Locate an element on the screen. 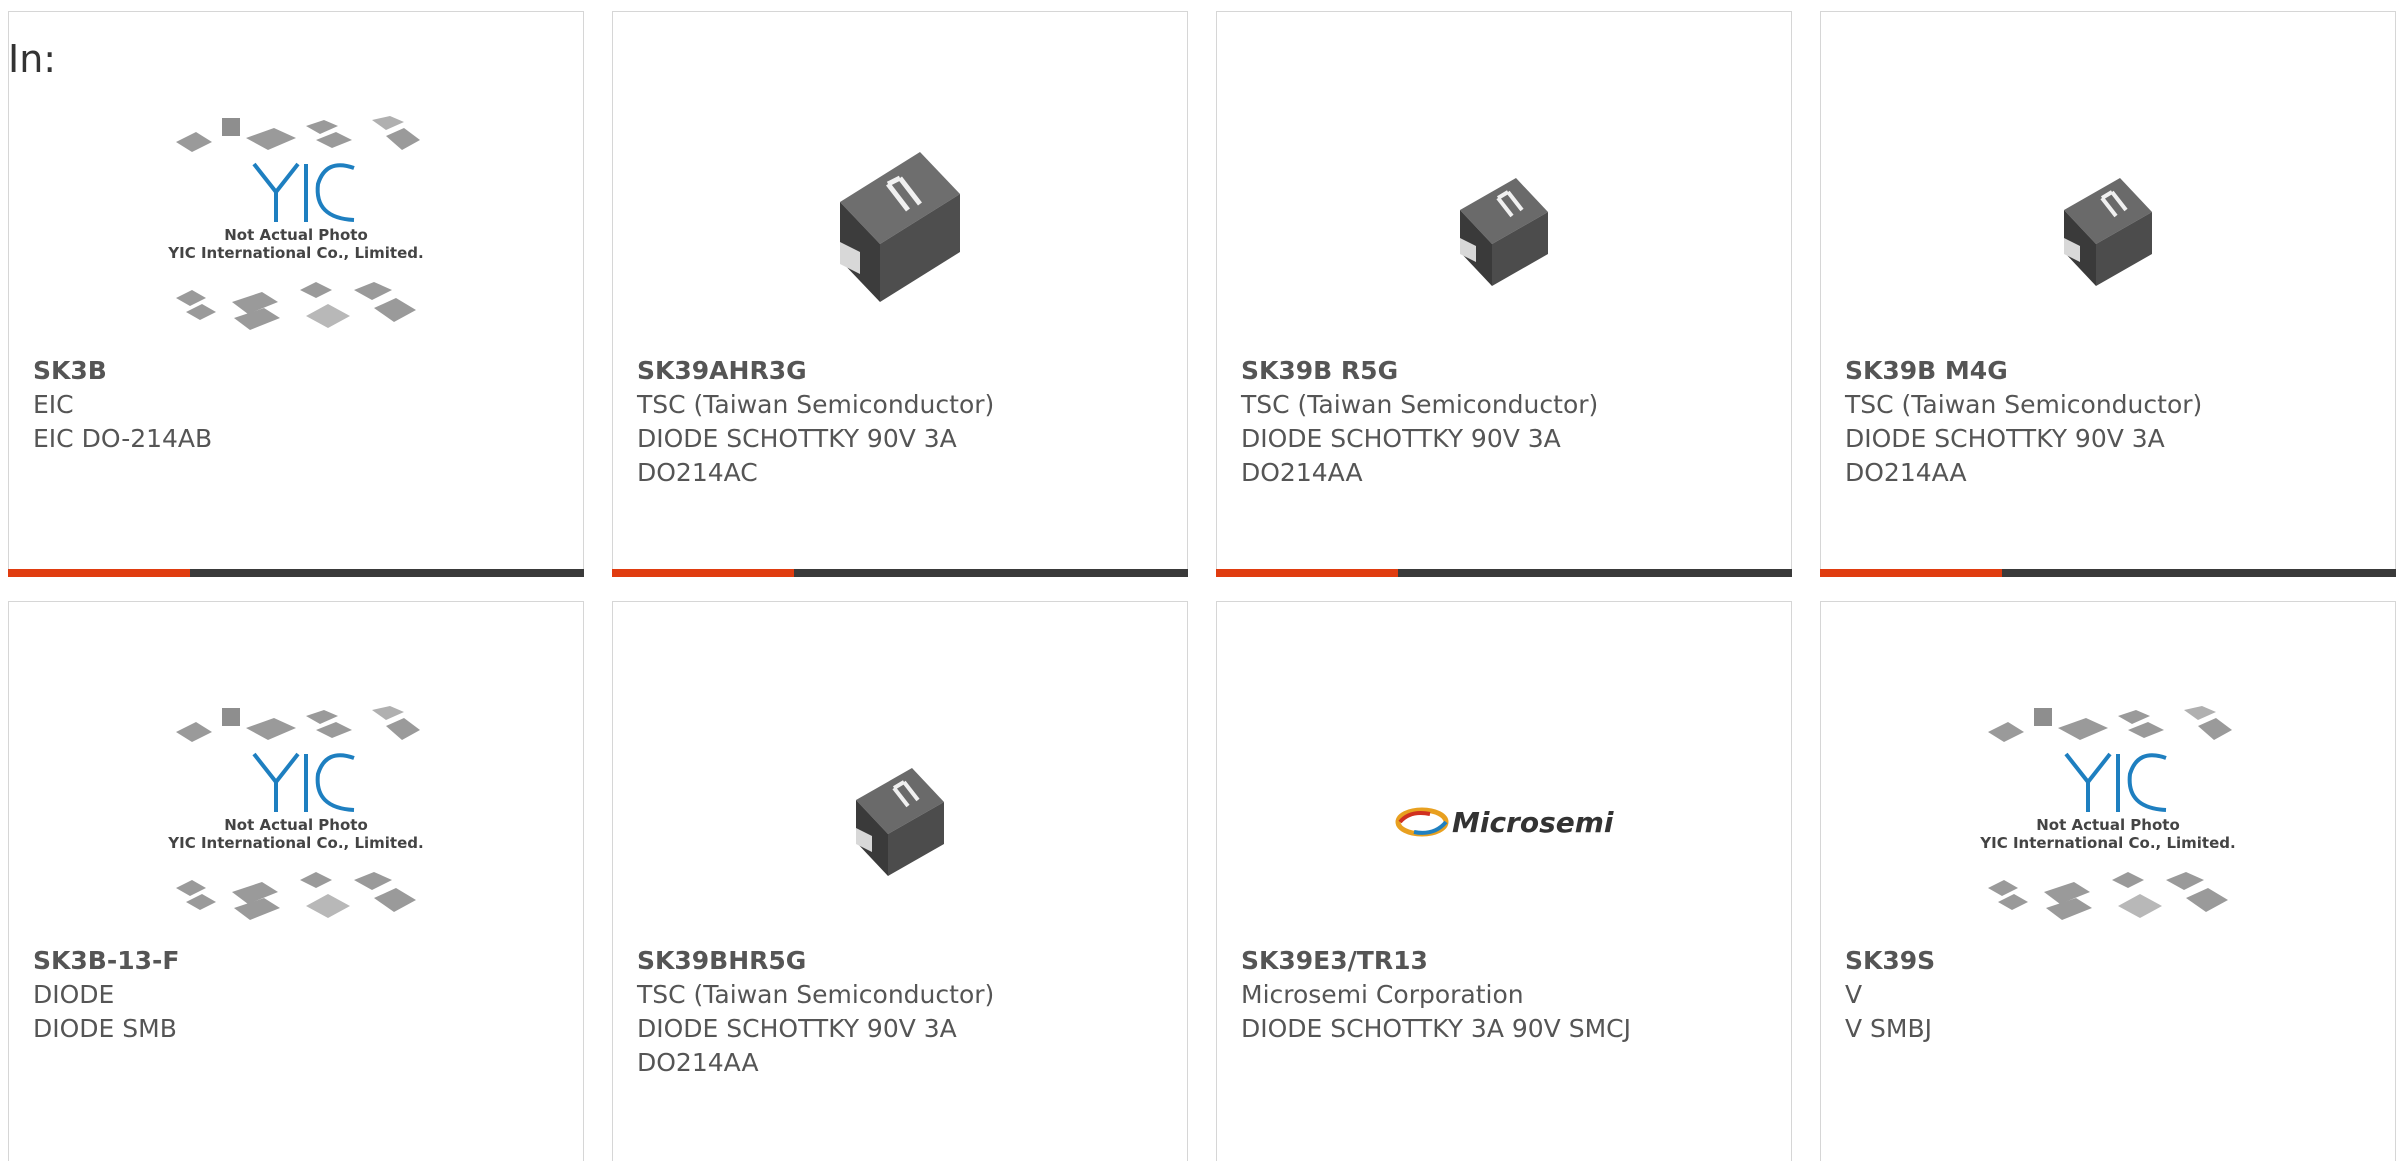 The width and height of the screenshot is (2400, 1161). microsemi-logo-icon: Microsemi is located at coordinates (1504, 822).